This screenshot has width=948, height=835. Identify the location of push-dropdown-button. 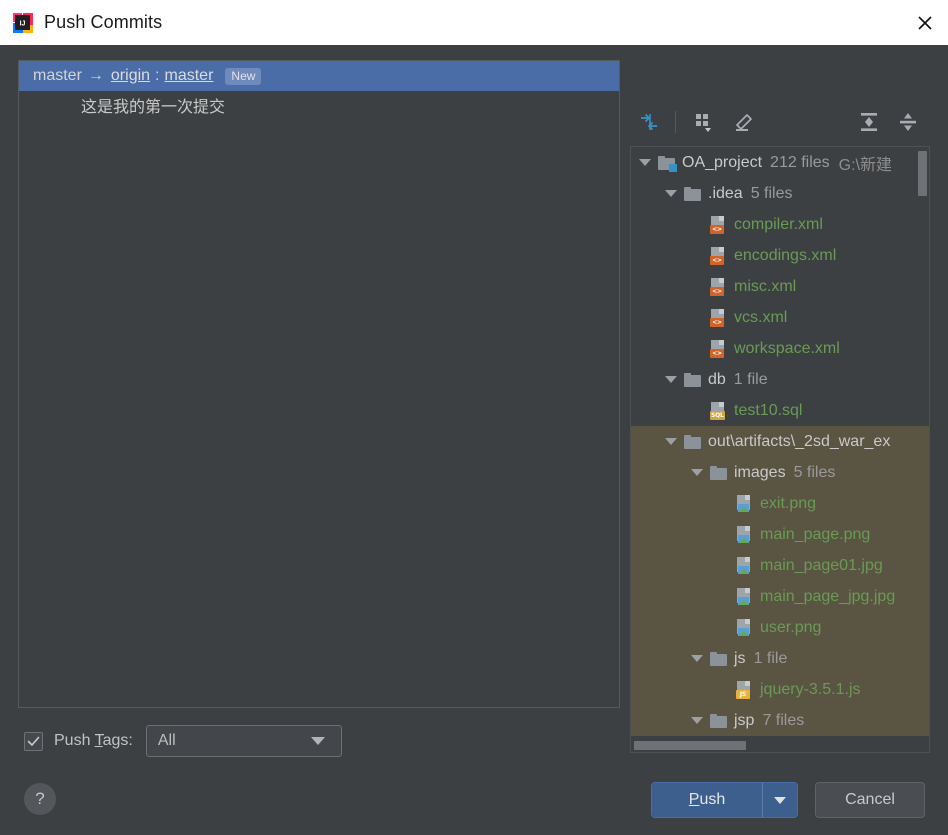
(779, 800).